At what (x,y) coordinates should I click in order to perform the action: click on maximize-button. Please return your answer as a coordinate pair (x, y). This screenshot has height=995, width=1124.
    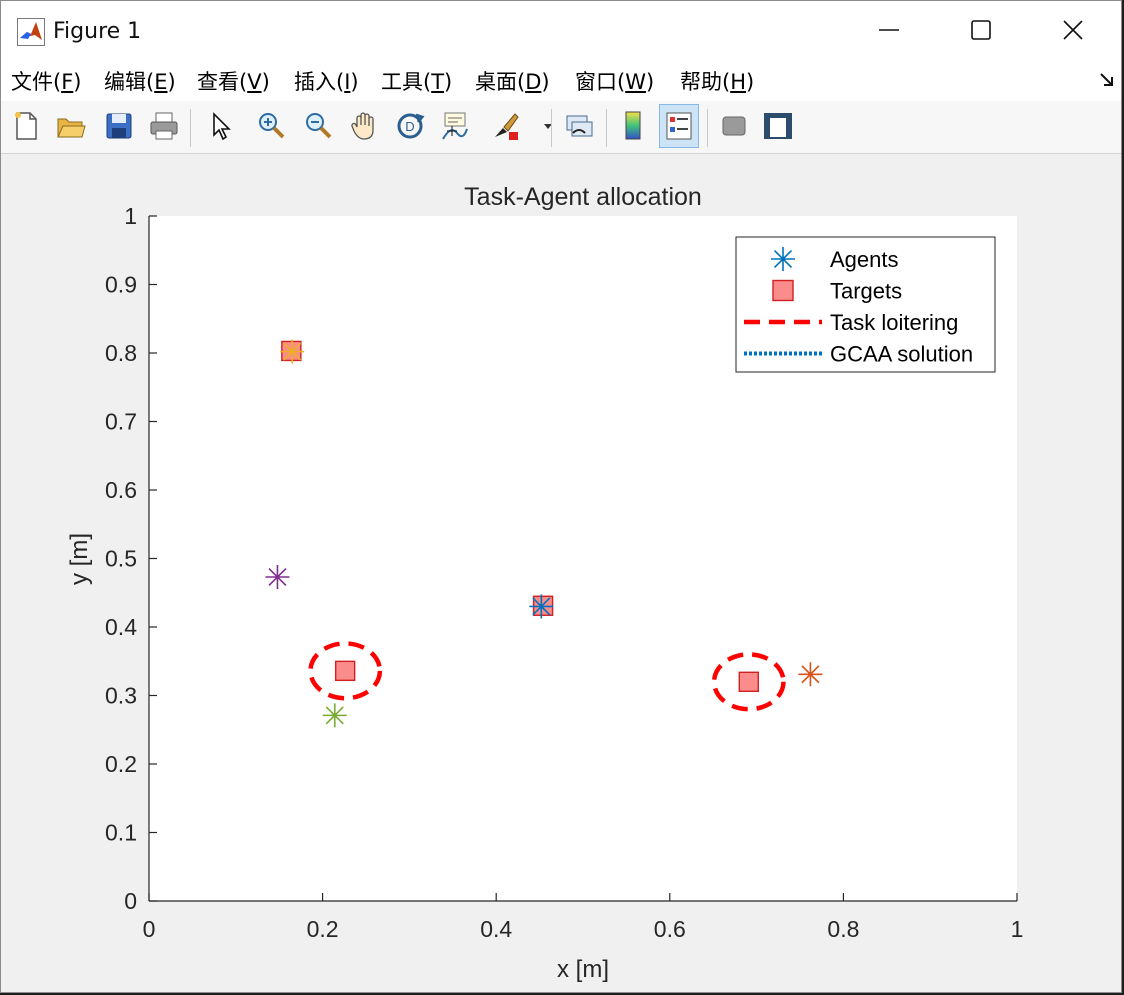
    Looking at the image, I should click on (981, 30).